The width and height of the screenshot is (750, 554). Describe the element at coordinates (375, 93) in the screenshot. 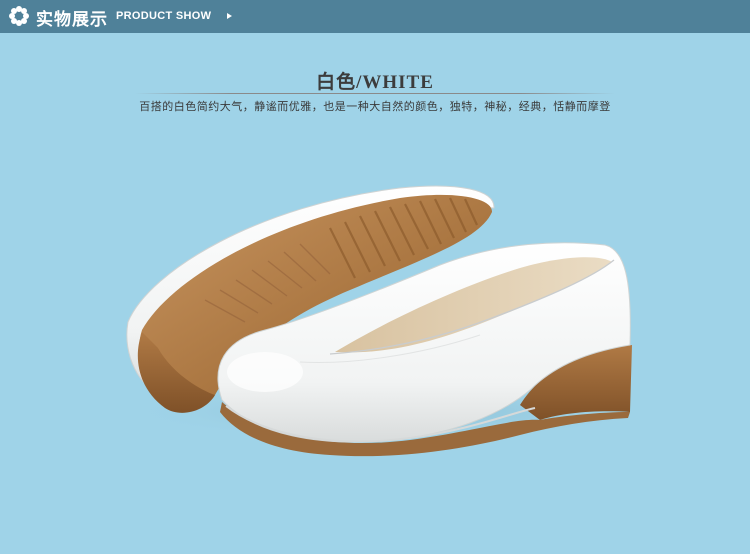

I see `title-divider` at that location.